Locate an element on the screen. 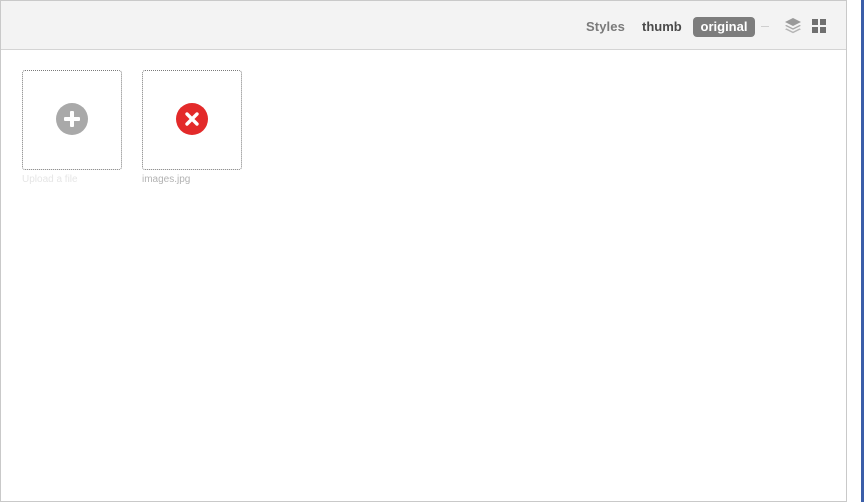 The image size is (864, 502). remove-circle-icon is located at coordinates (192, 119).